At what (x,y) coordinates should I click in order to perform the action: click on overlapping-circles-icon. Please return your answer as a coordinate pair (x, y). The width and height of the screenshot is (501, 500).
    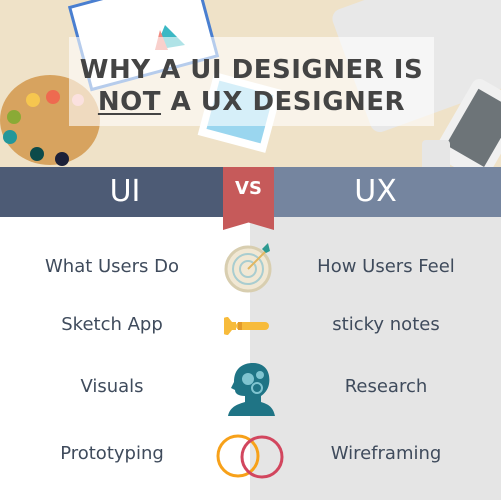
    Looking at the image, I should click on (250, 456).